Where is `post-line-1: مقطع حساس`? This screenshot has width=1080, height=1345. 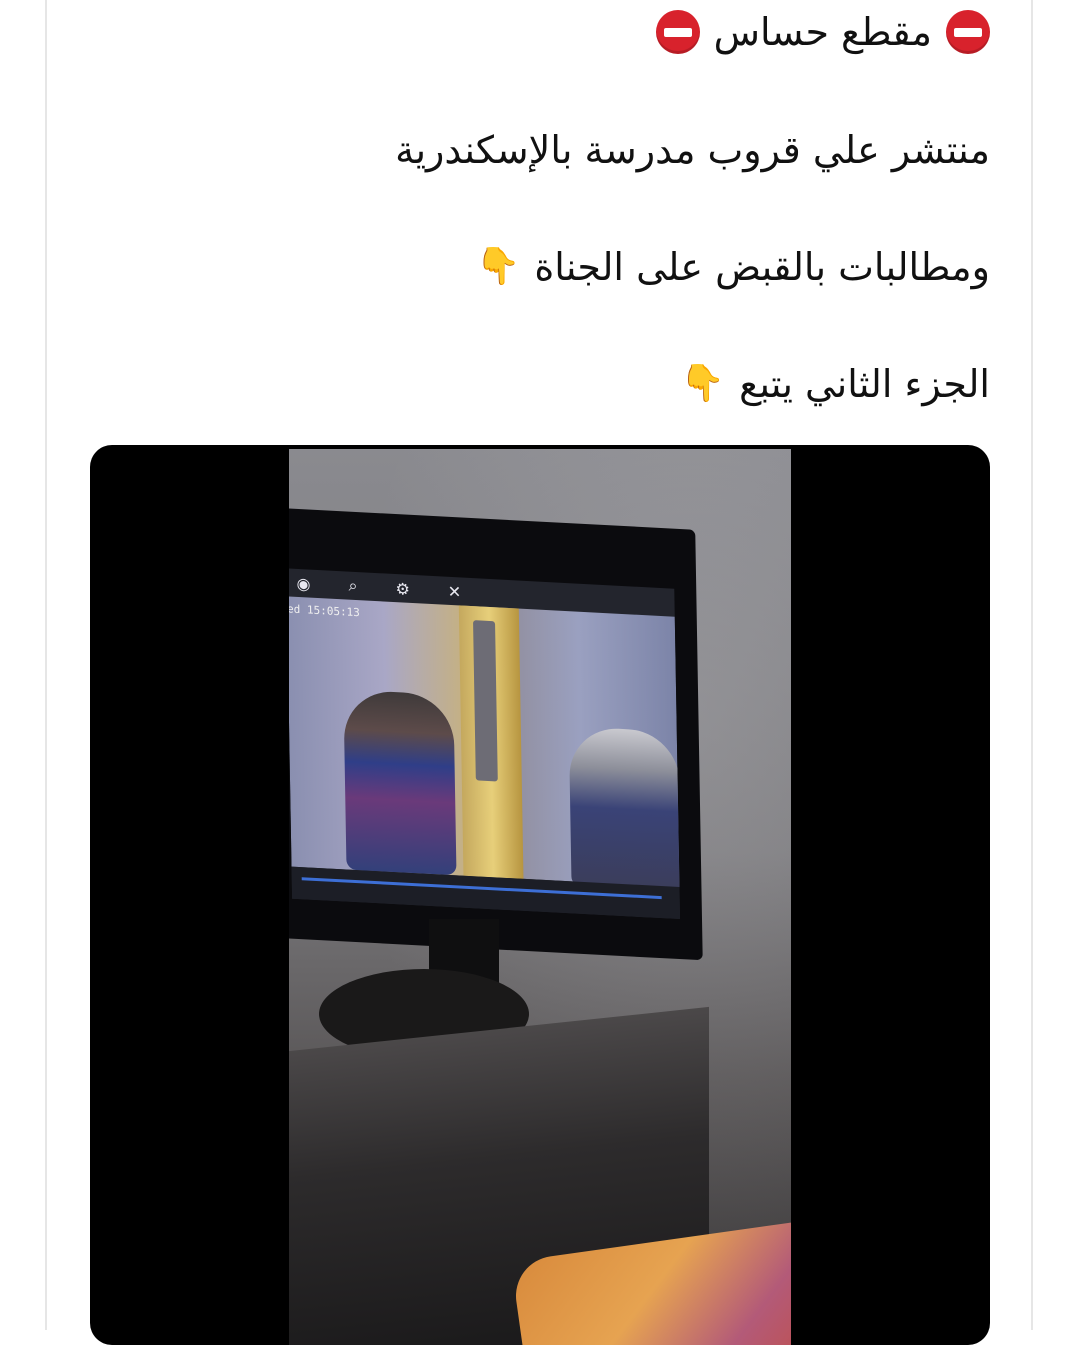 post-line-1: مقطع حساس is located at coordinates (822, 32).